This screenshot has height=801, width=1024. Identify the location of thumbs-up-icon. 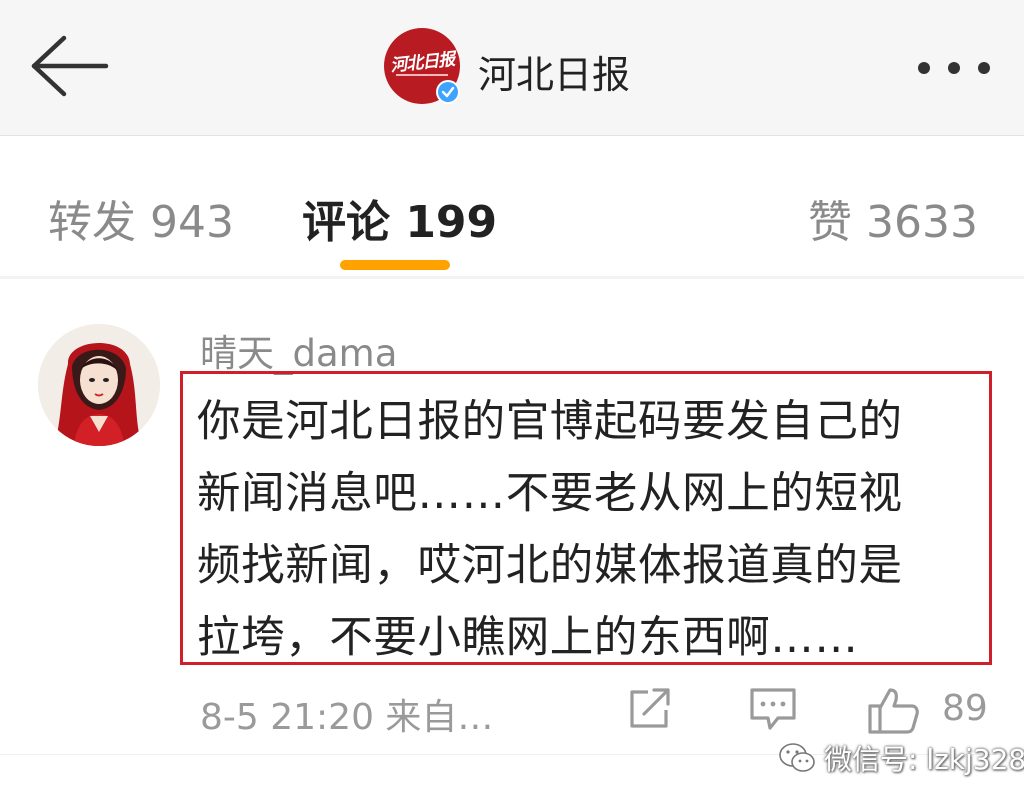
(893, 711).